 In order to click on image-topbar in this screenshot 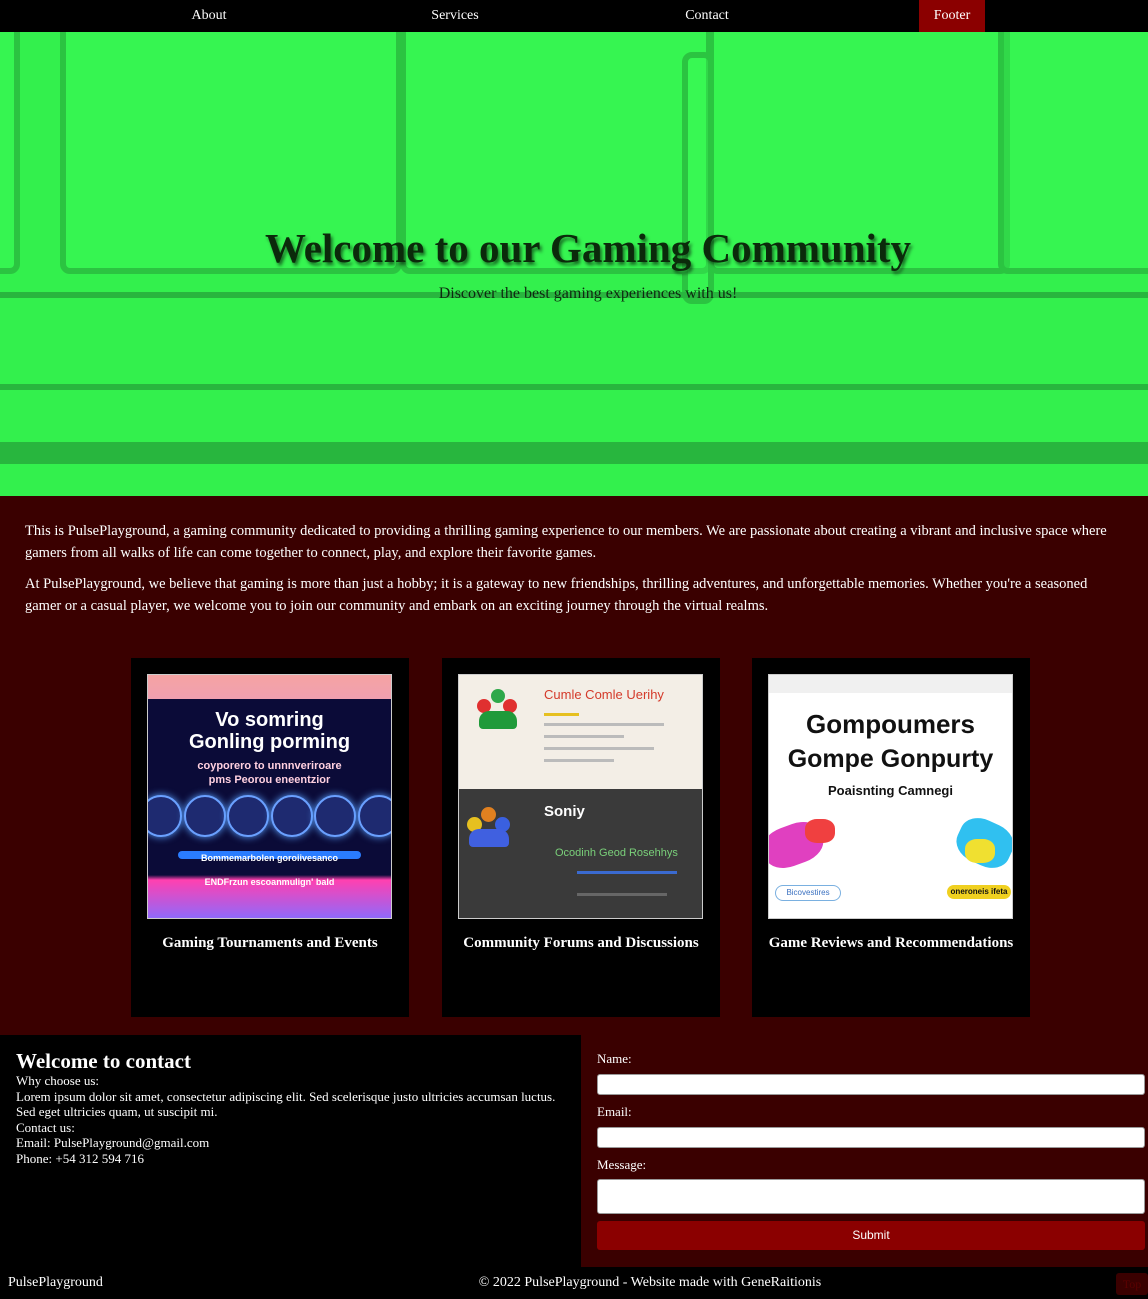, I will do `click(890, 684)`.